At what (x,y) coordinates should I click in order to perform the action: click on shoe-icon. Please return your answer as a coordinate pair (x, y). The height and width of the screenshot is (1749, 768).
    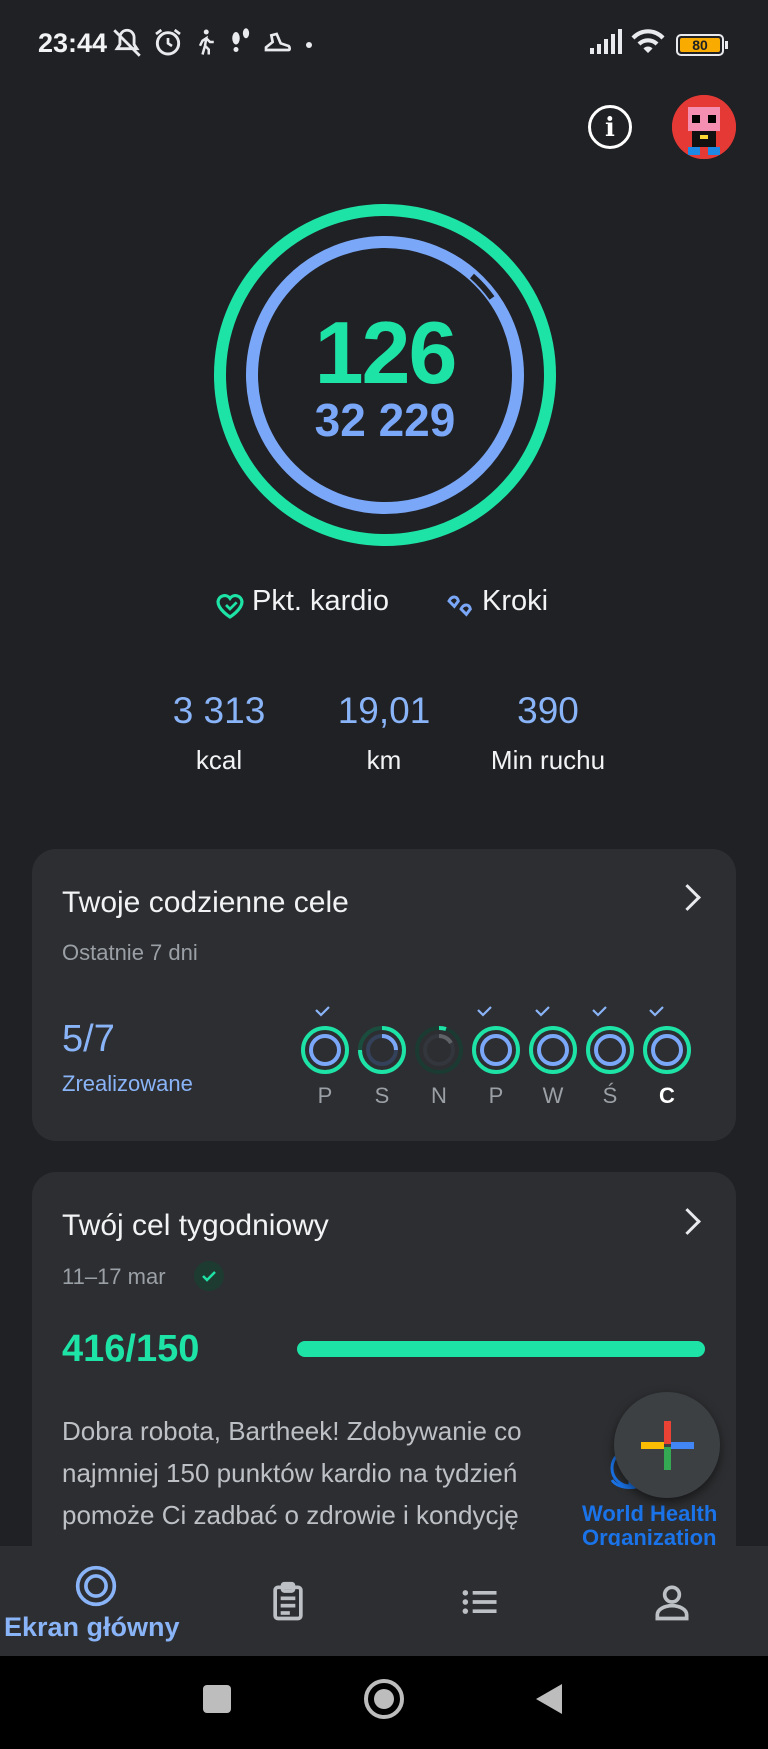
    Looking at the image, I should click on (277, 42).